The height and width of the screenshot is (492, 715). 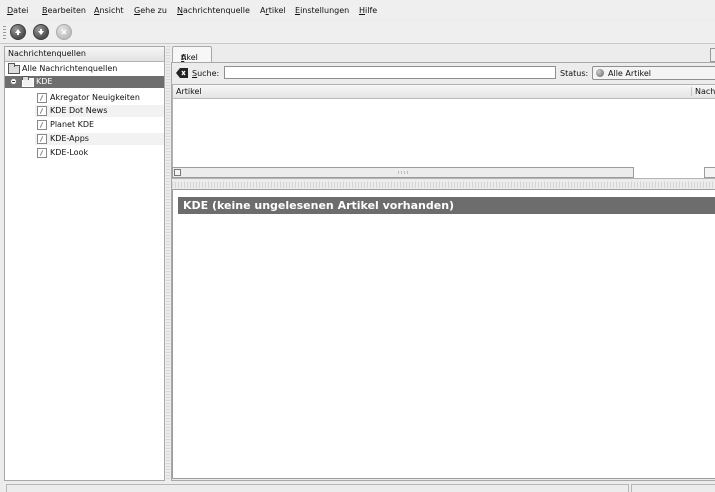 I want to click on stop-icon, so click(x=64, y=32).